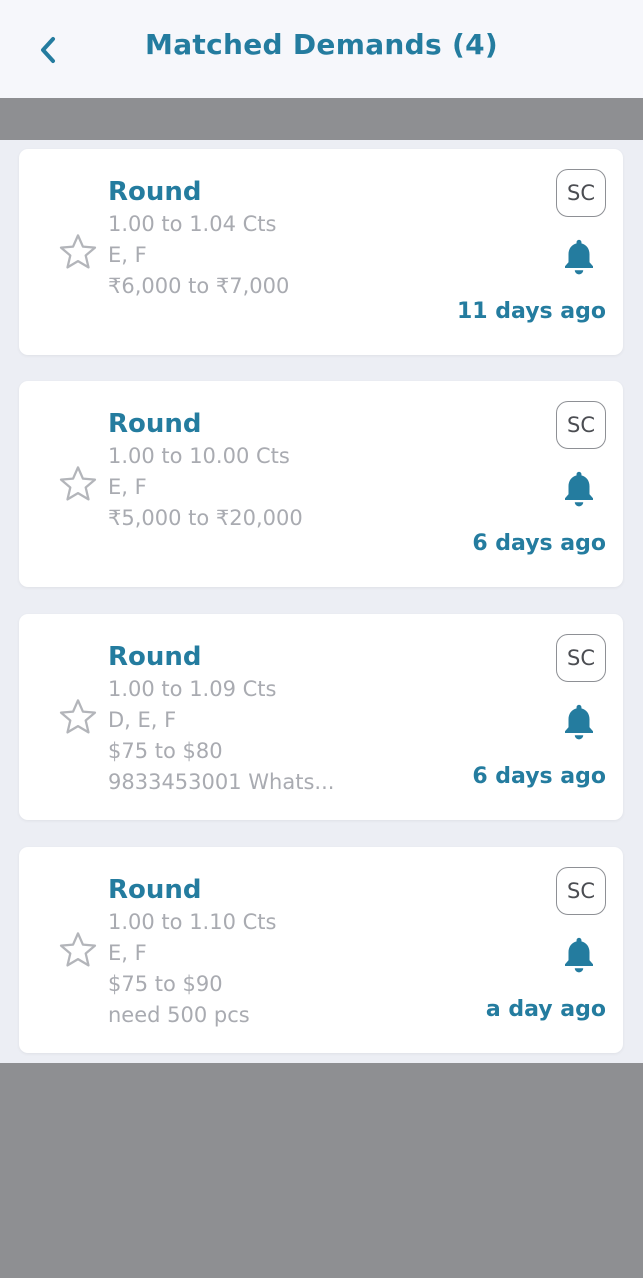 This screenshot has height=1278, width=643. I want to click on time-ago: 11 days ago, so click(531, 311).